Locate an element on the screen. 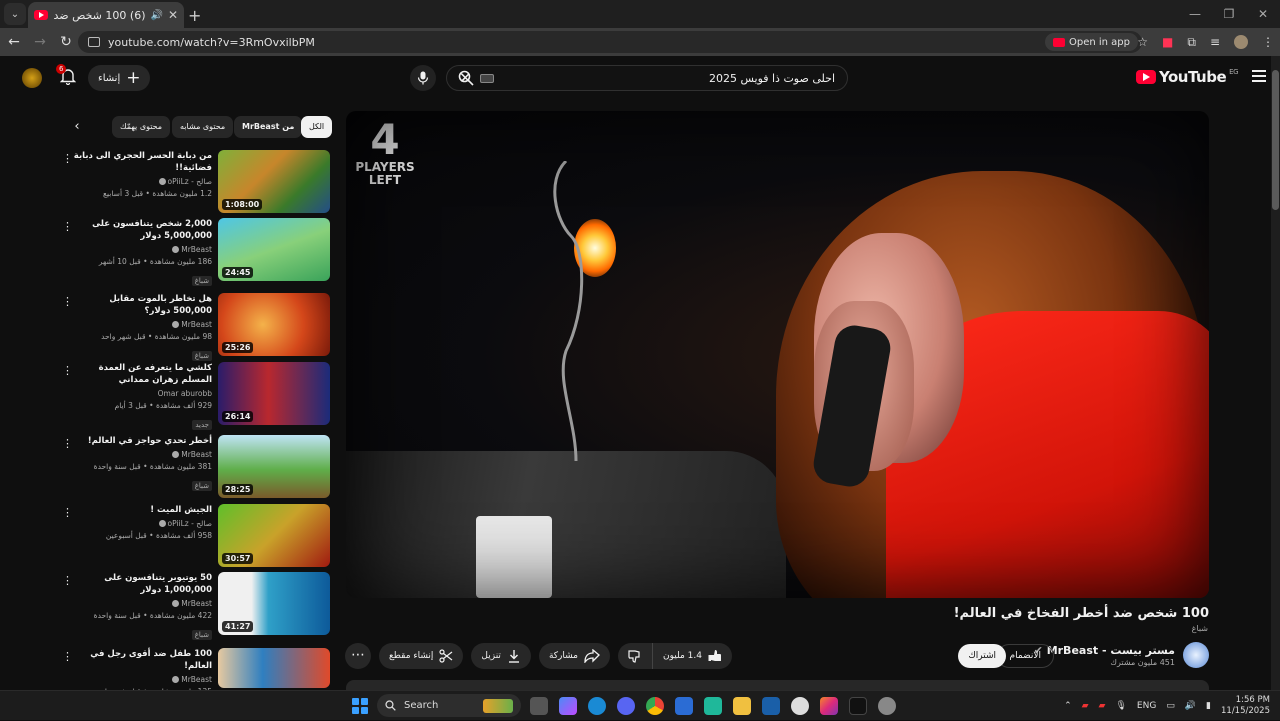 The height and width of the screenshot is (721, 1280). video-tag: شباغ is located at coordinates (1200, 628).